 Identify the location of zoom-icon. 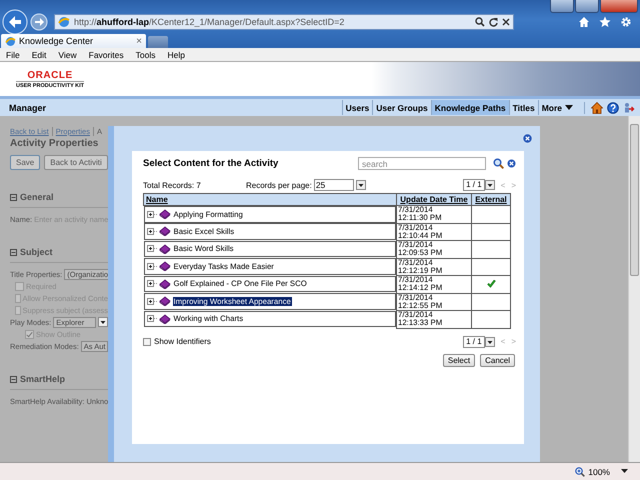
(580, 471).